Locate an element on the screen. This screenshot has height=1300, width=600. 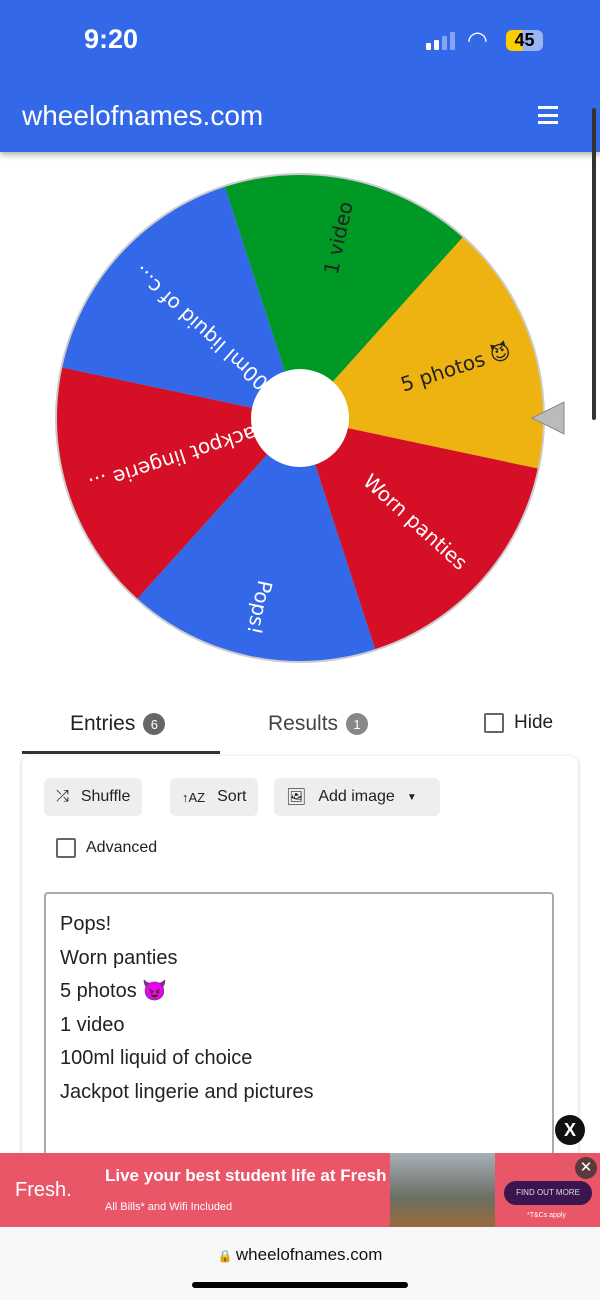
scrollbar is located at coordinates (594, 264).